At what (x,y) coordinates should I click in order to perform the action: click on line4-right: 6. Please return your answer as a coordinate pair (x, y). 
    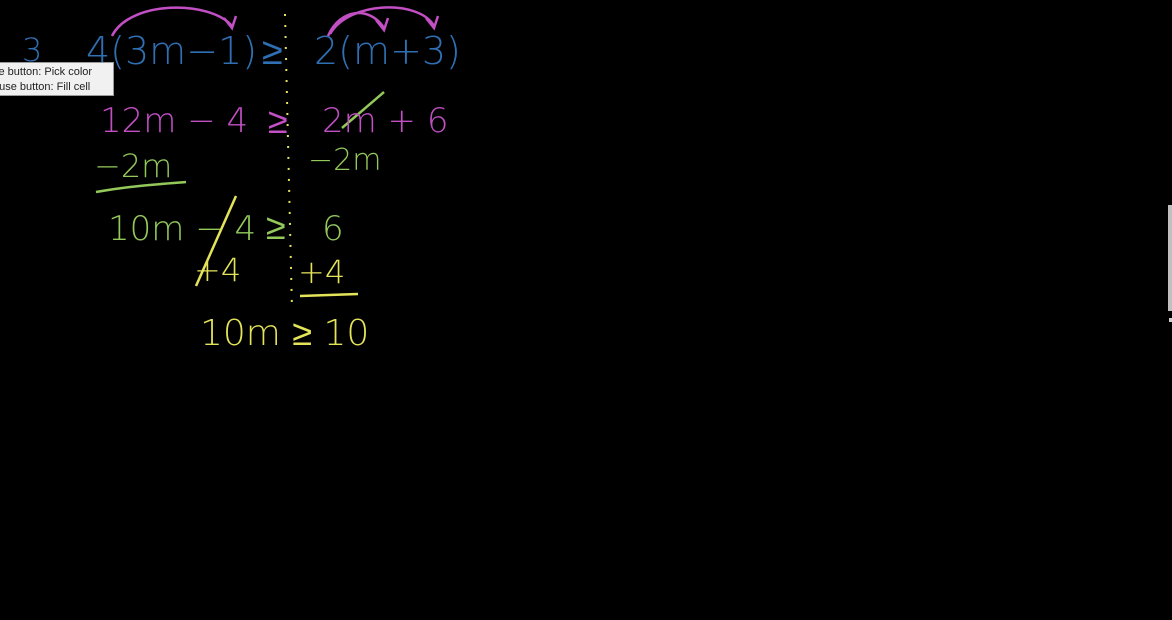
    Looking at the image, I should click on (333, 229).